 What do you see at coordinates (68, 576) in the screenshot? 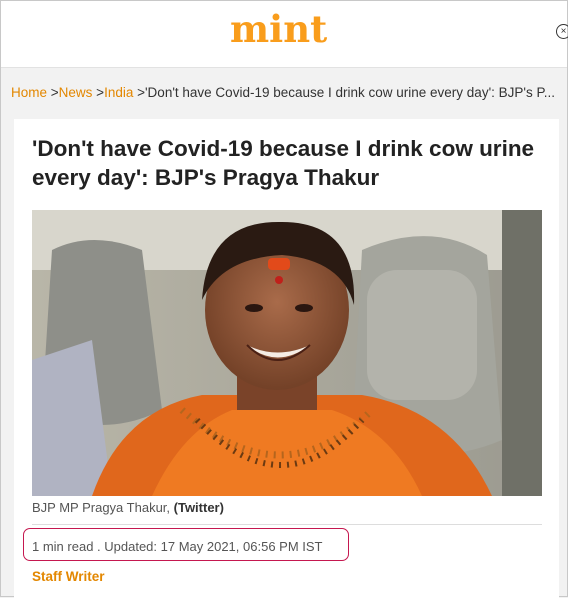
I see `author-link: Staff Writer` at bounding box center [68, 576].